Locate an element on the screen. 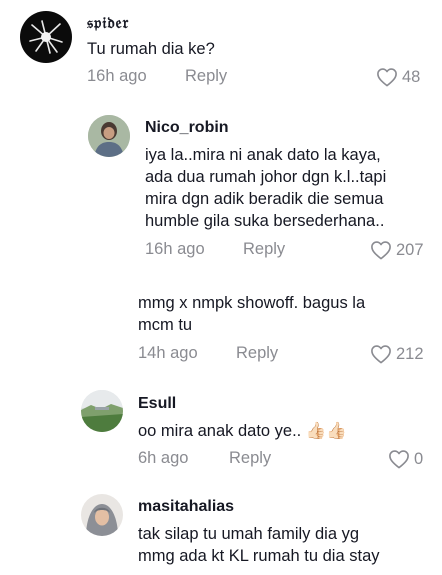 The width and height of the screenshot is (442, 575). like-count: 48 is located at coordinates (411, 76).